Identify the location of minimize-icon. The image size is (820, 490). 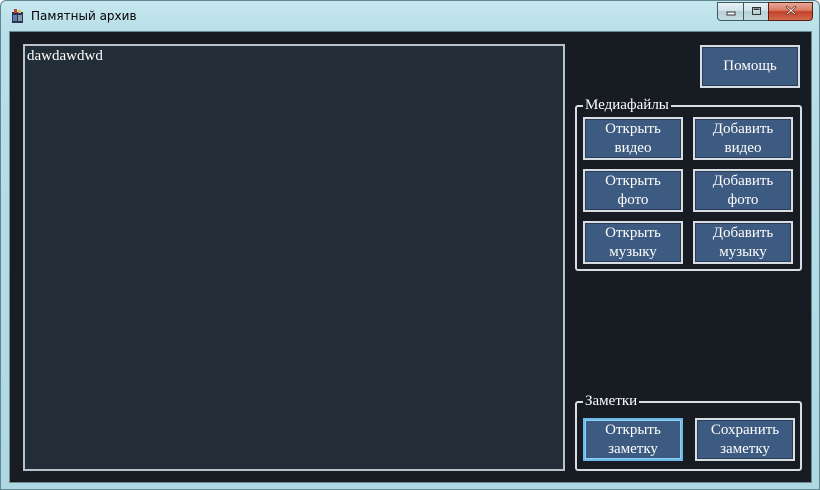
(731, 12).